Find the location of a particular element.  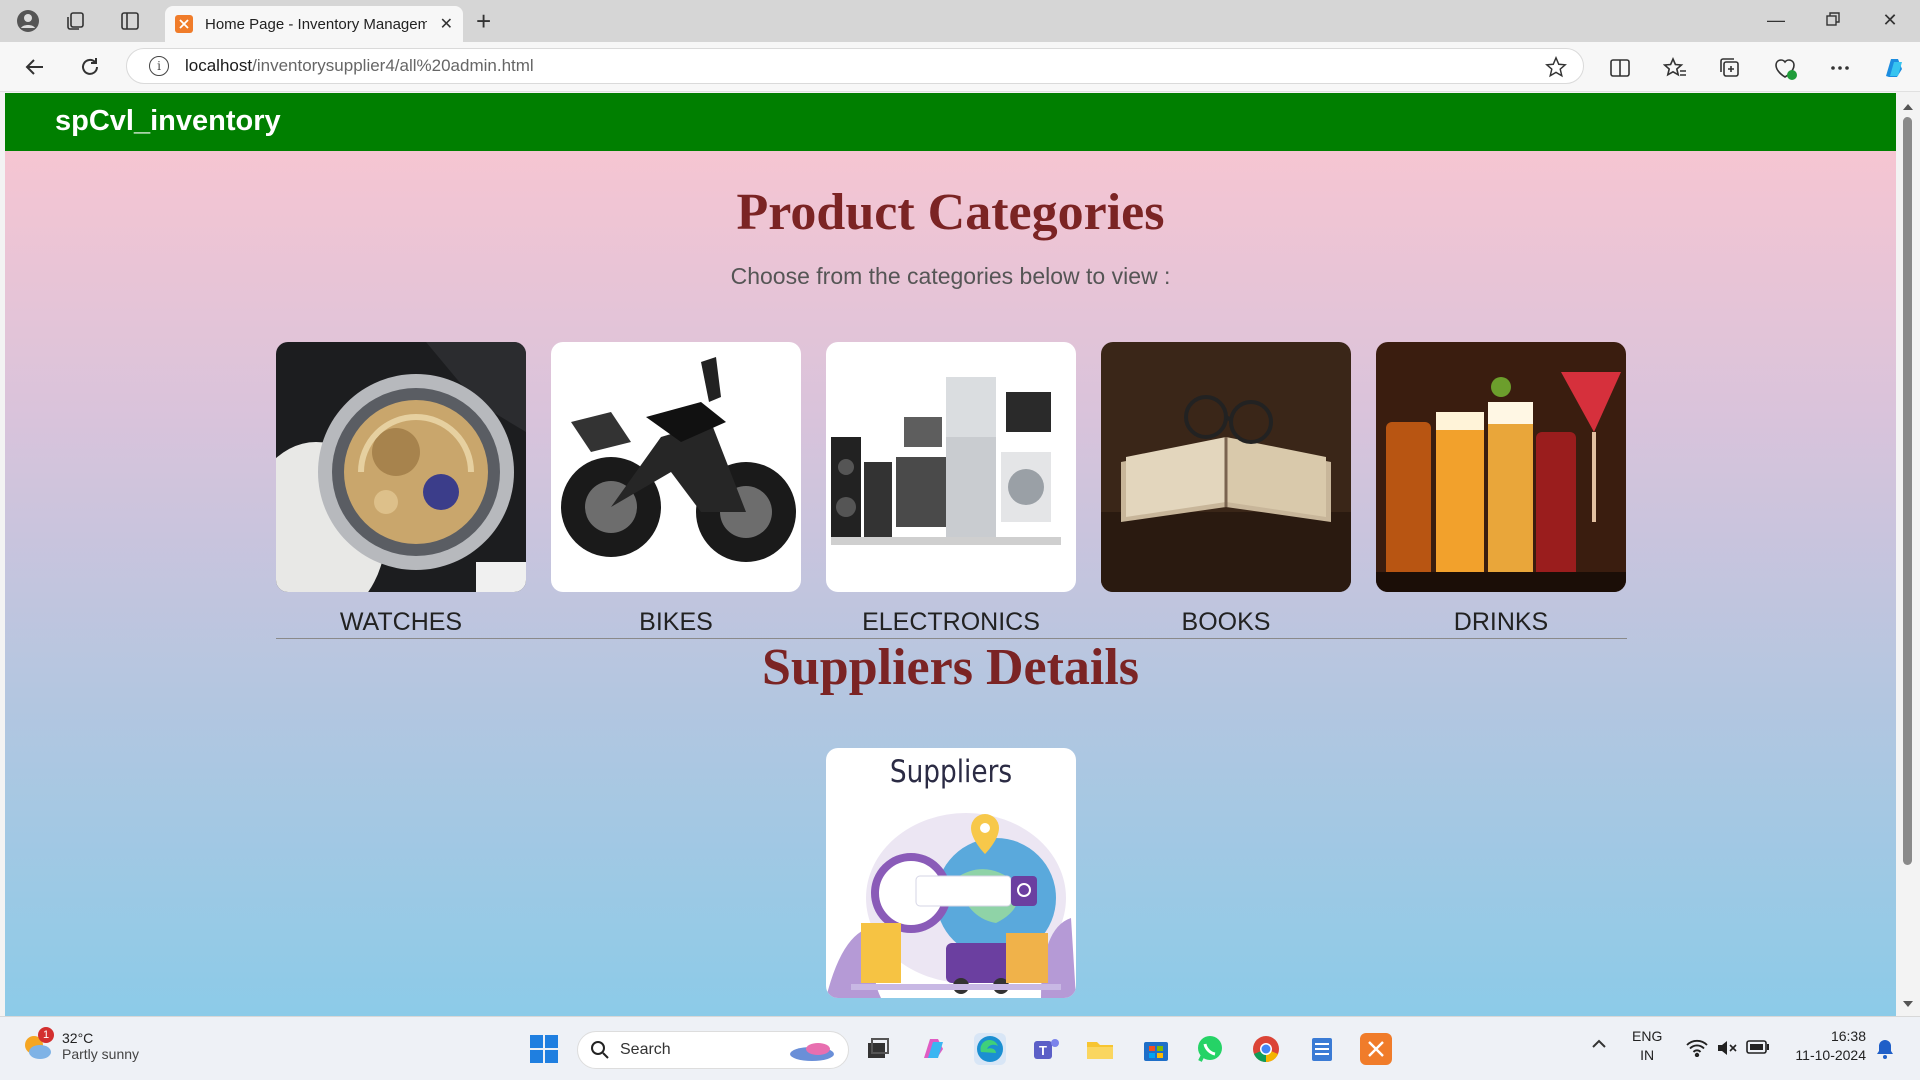

category-label-watches: WATCHES is located at coordinates (401, 622).